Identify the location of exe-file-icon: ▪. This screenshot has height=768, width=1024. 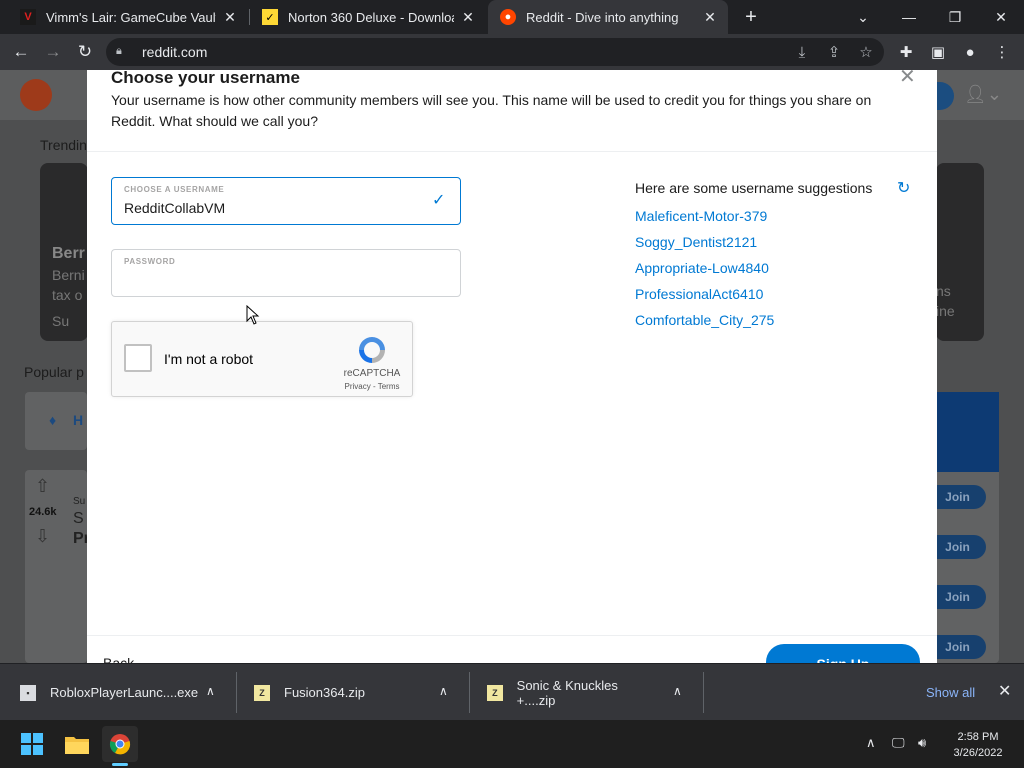
(28, 692).